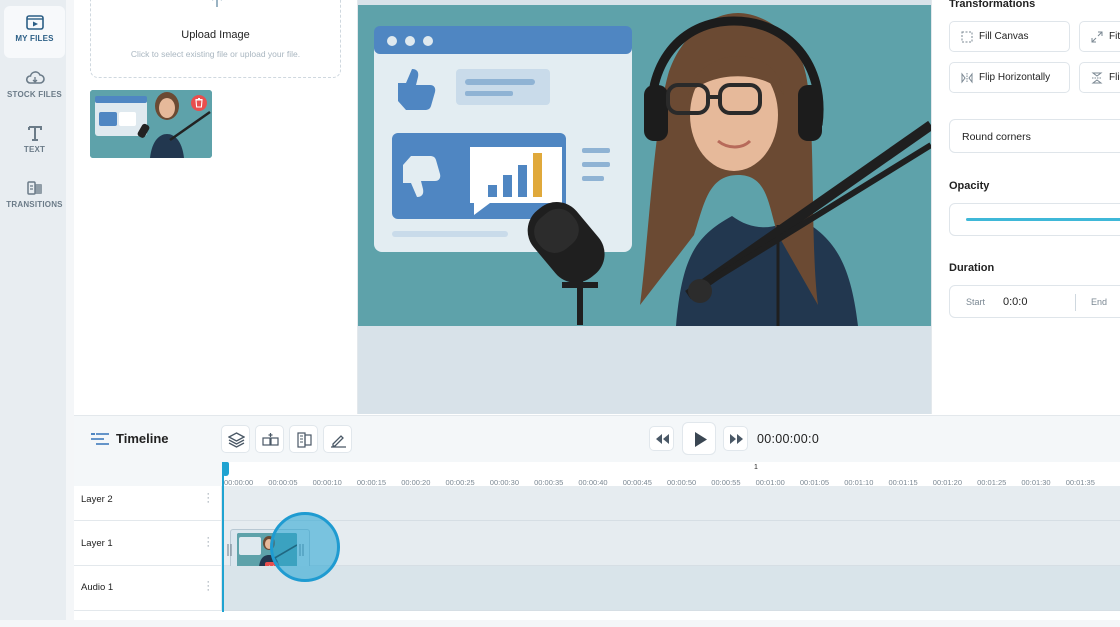  I want to click on duration-title: Duration, so click(972, 268).